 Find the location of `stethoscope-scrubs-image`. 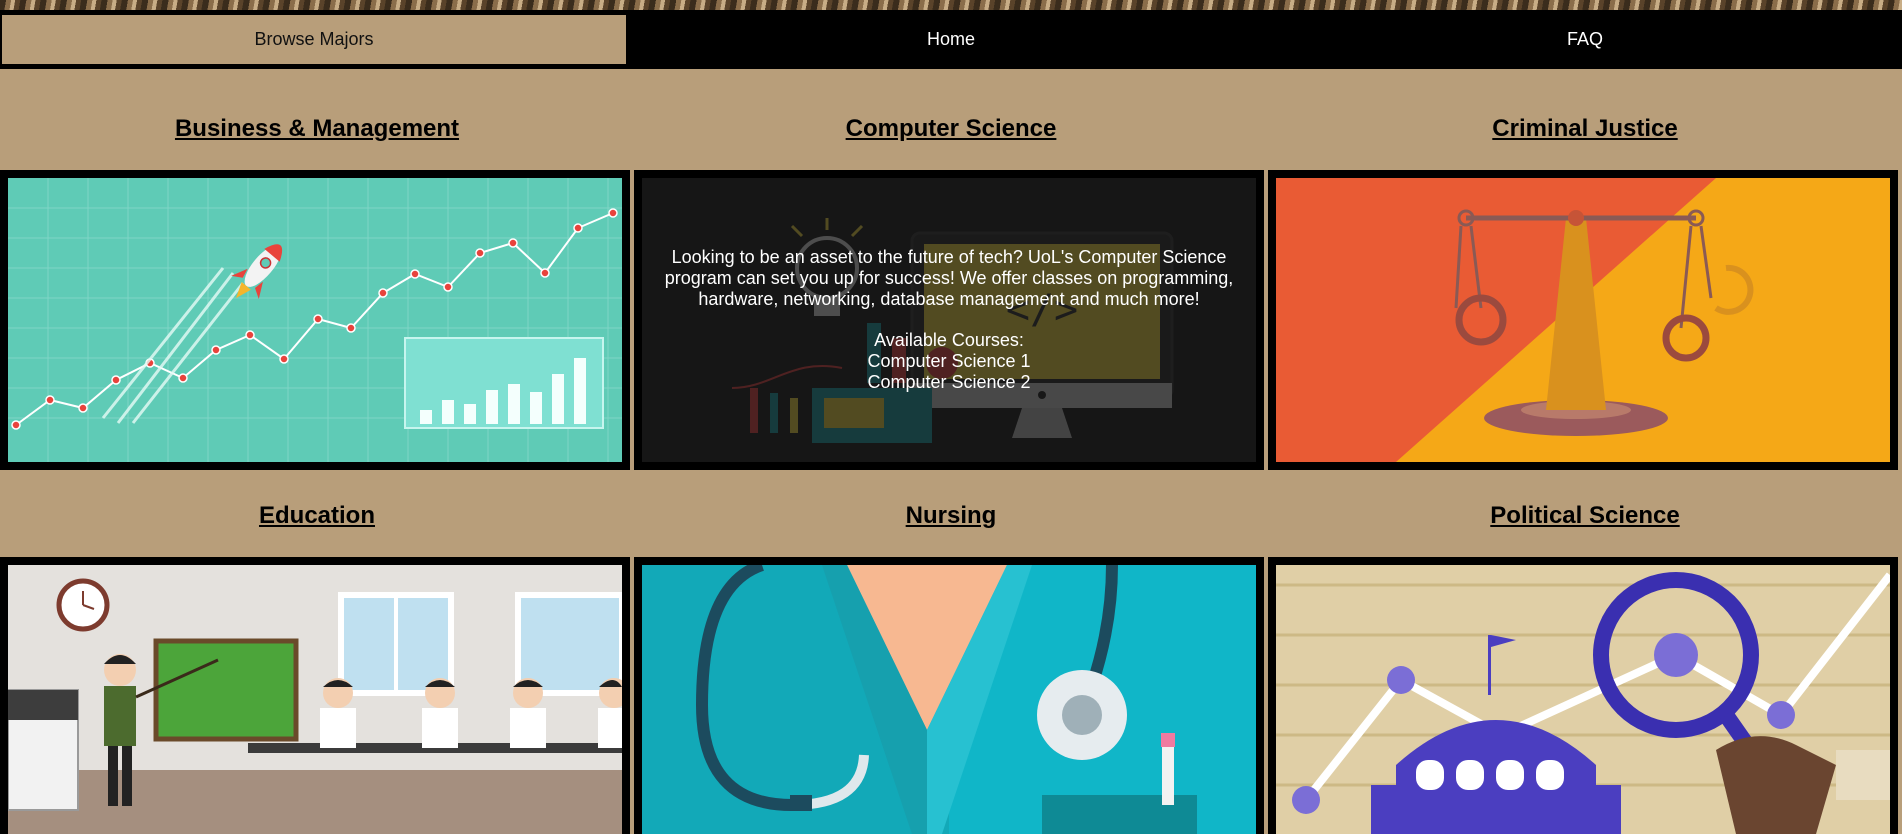

stethoscope-scrubs-image is located at coordinates (949, 699).